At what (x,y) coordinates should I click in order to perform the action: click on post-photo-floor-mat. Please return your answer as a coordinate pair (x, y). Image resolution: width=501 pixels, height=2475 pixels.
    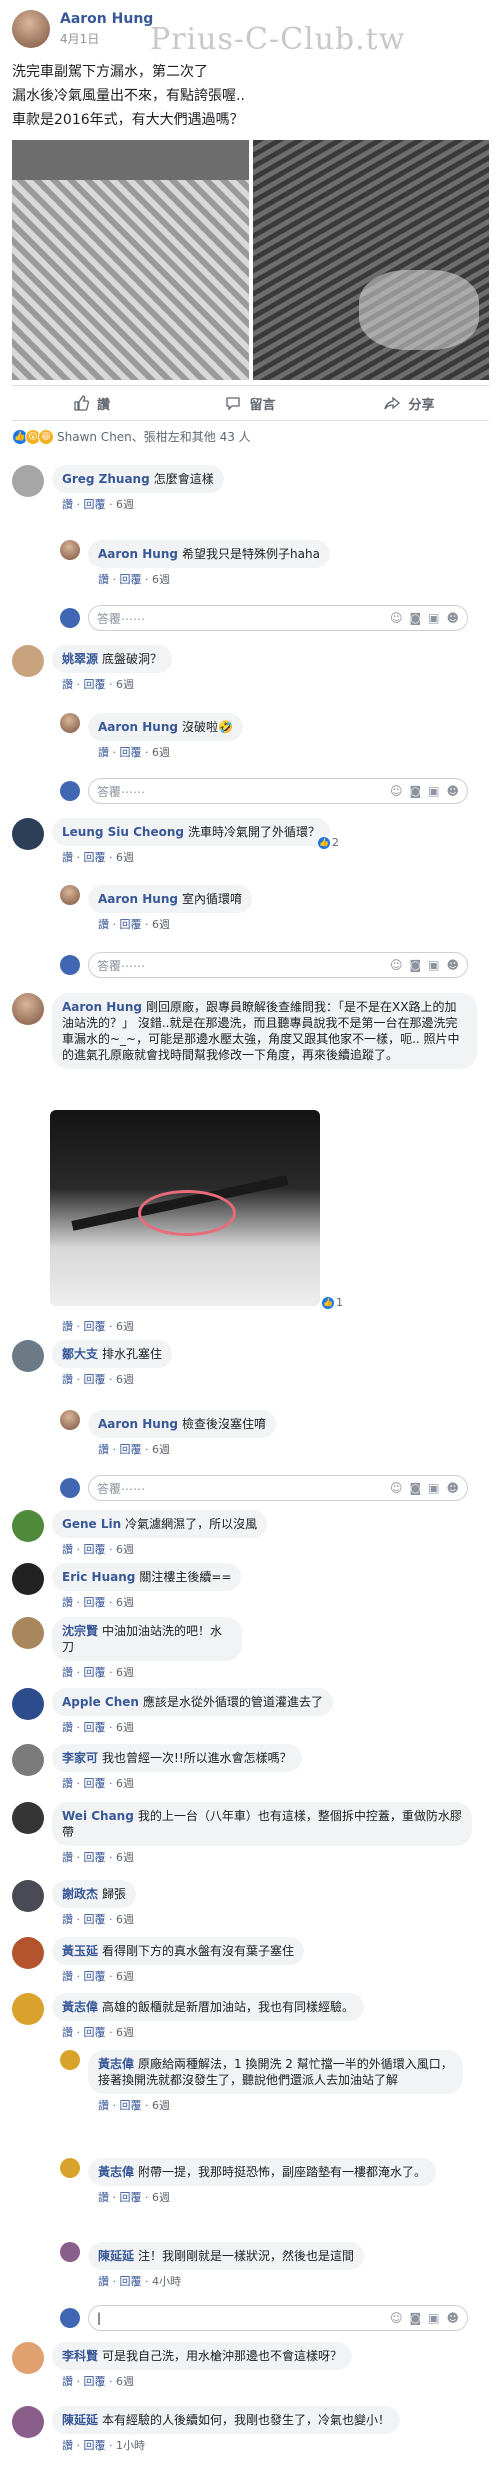
    Looking at the image, I should click on (130, 260).